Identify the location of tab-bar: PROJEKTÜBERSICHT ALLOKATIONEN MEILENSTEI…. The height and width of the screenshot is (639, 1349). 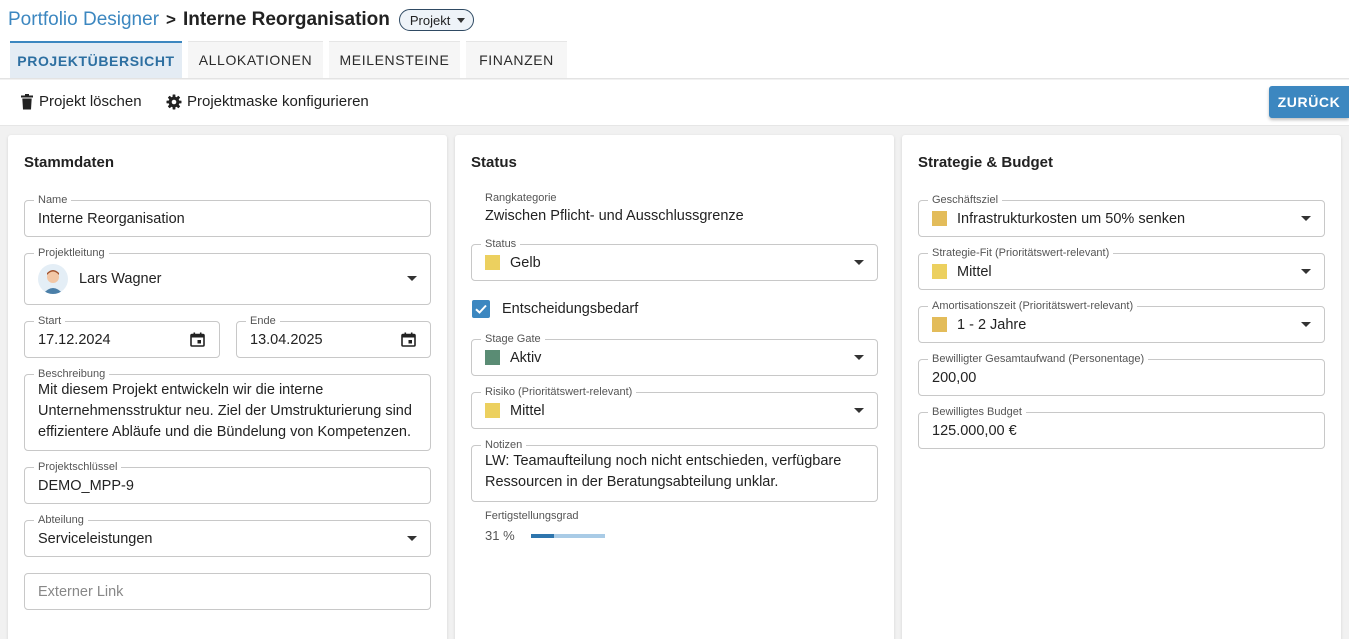
(291, 59).